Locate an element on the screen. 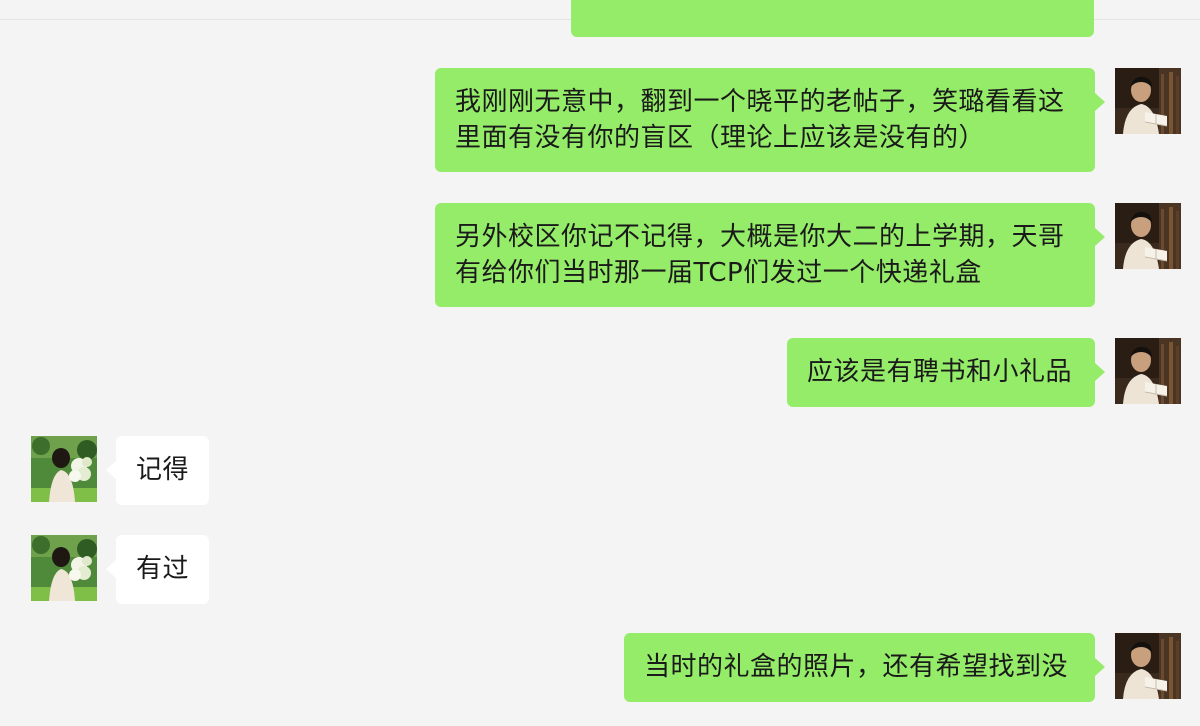 This screenshot has width=1200, height=726. received-message-bubble: 有过 is located at coordinates (157, 569).